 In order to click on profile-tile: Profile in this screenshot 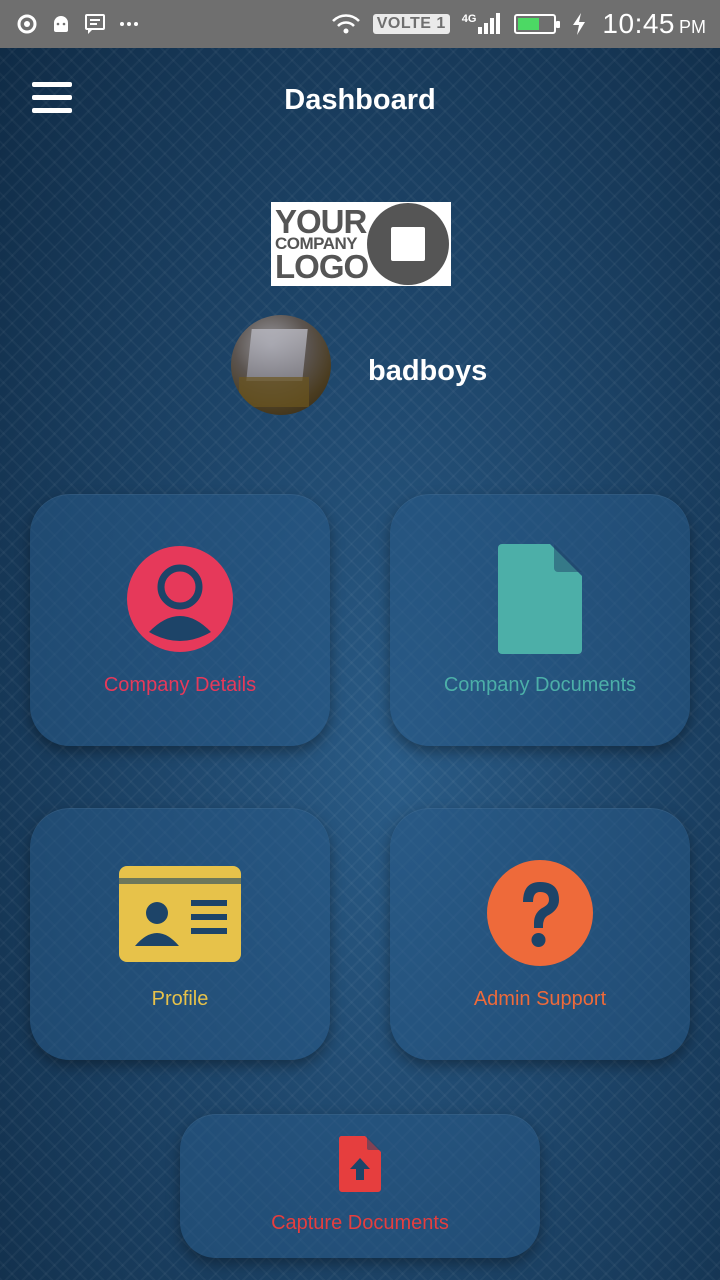, I will do `click(180, 934)`.